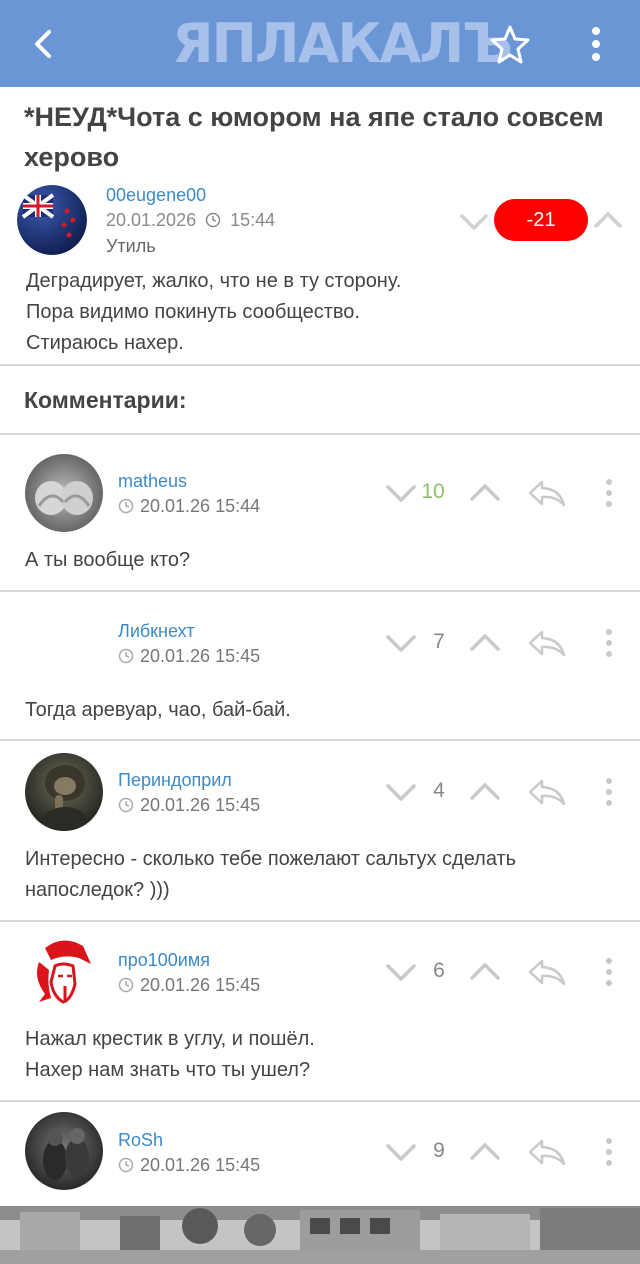  What do you see at coordinates (596, 44) in the screenshot?
I see `overflow-menu-icon` at bounding box center [596, 44].